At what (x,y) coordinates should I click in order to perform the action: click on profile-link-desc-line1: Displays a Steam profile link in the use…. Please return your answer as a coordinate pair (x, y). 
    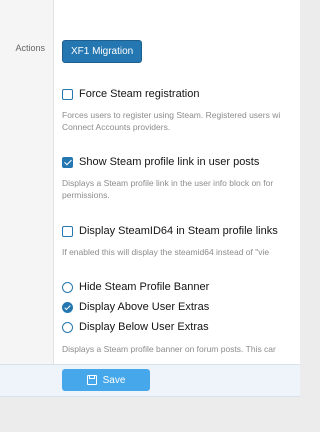
    Looking at the image, I should click on (168, 183).